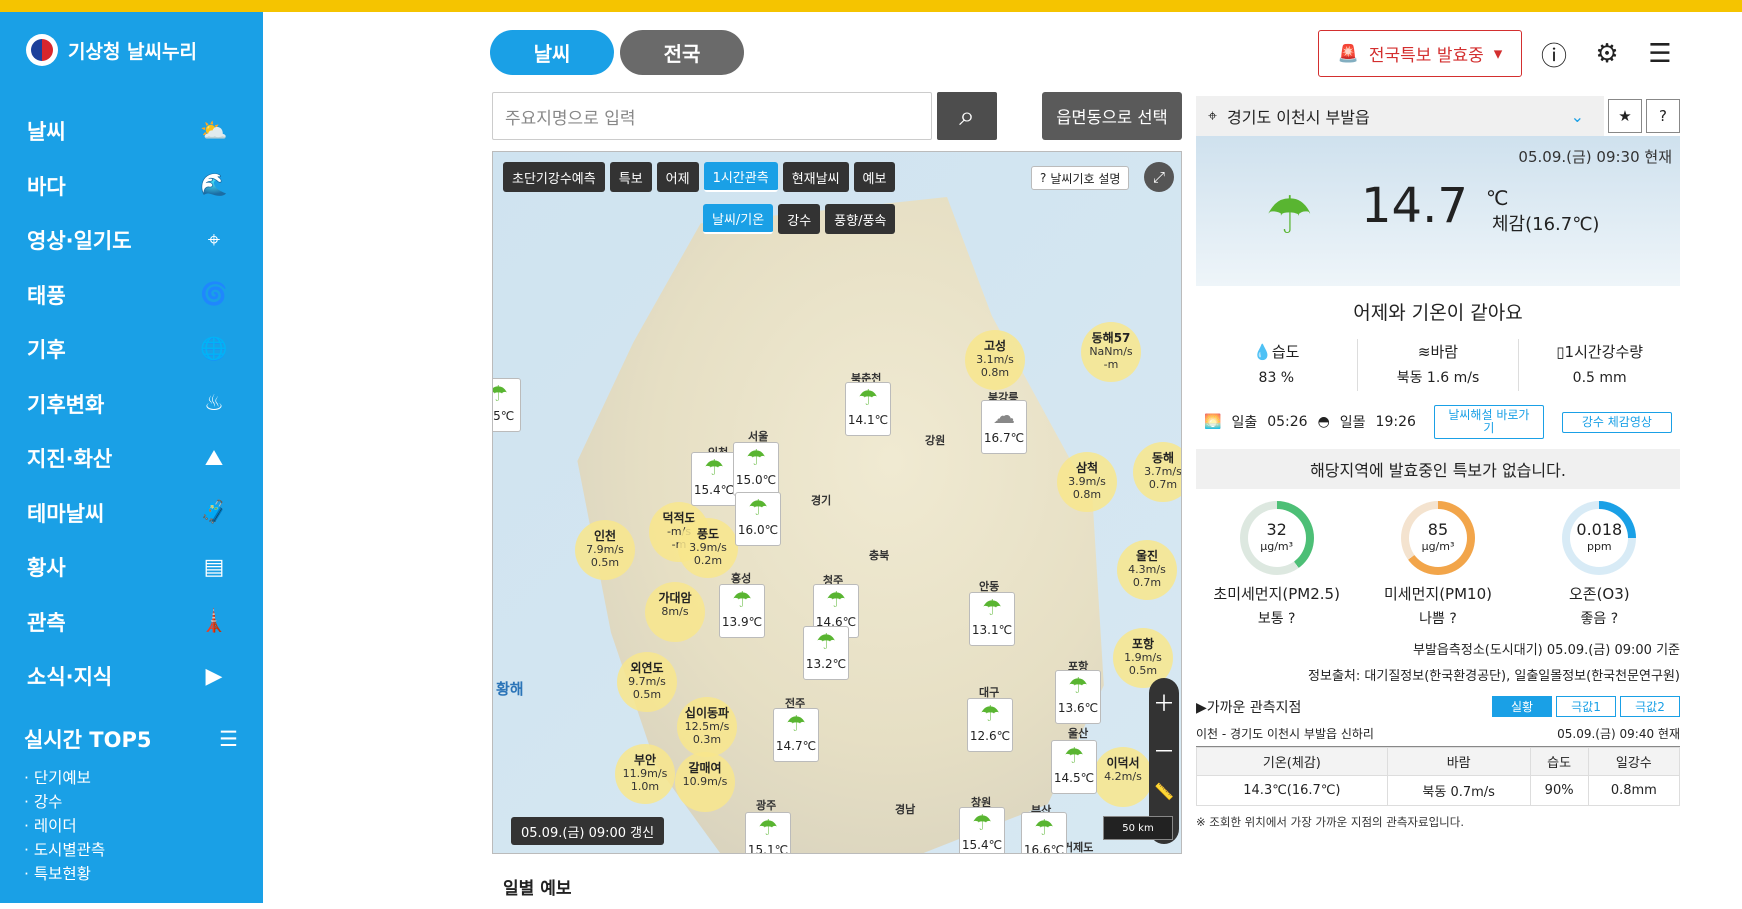  What do you see at coordinates (131, 131) in the screenshot?
I see `nav-item-weather: 날씨 ⛅` at bounding box center [131, 131].